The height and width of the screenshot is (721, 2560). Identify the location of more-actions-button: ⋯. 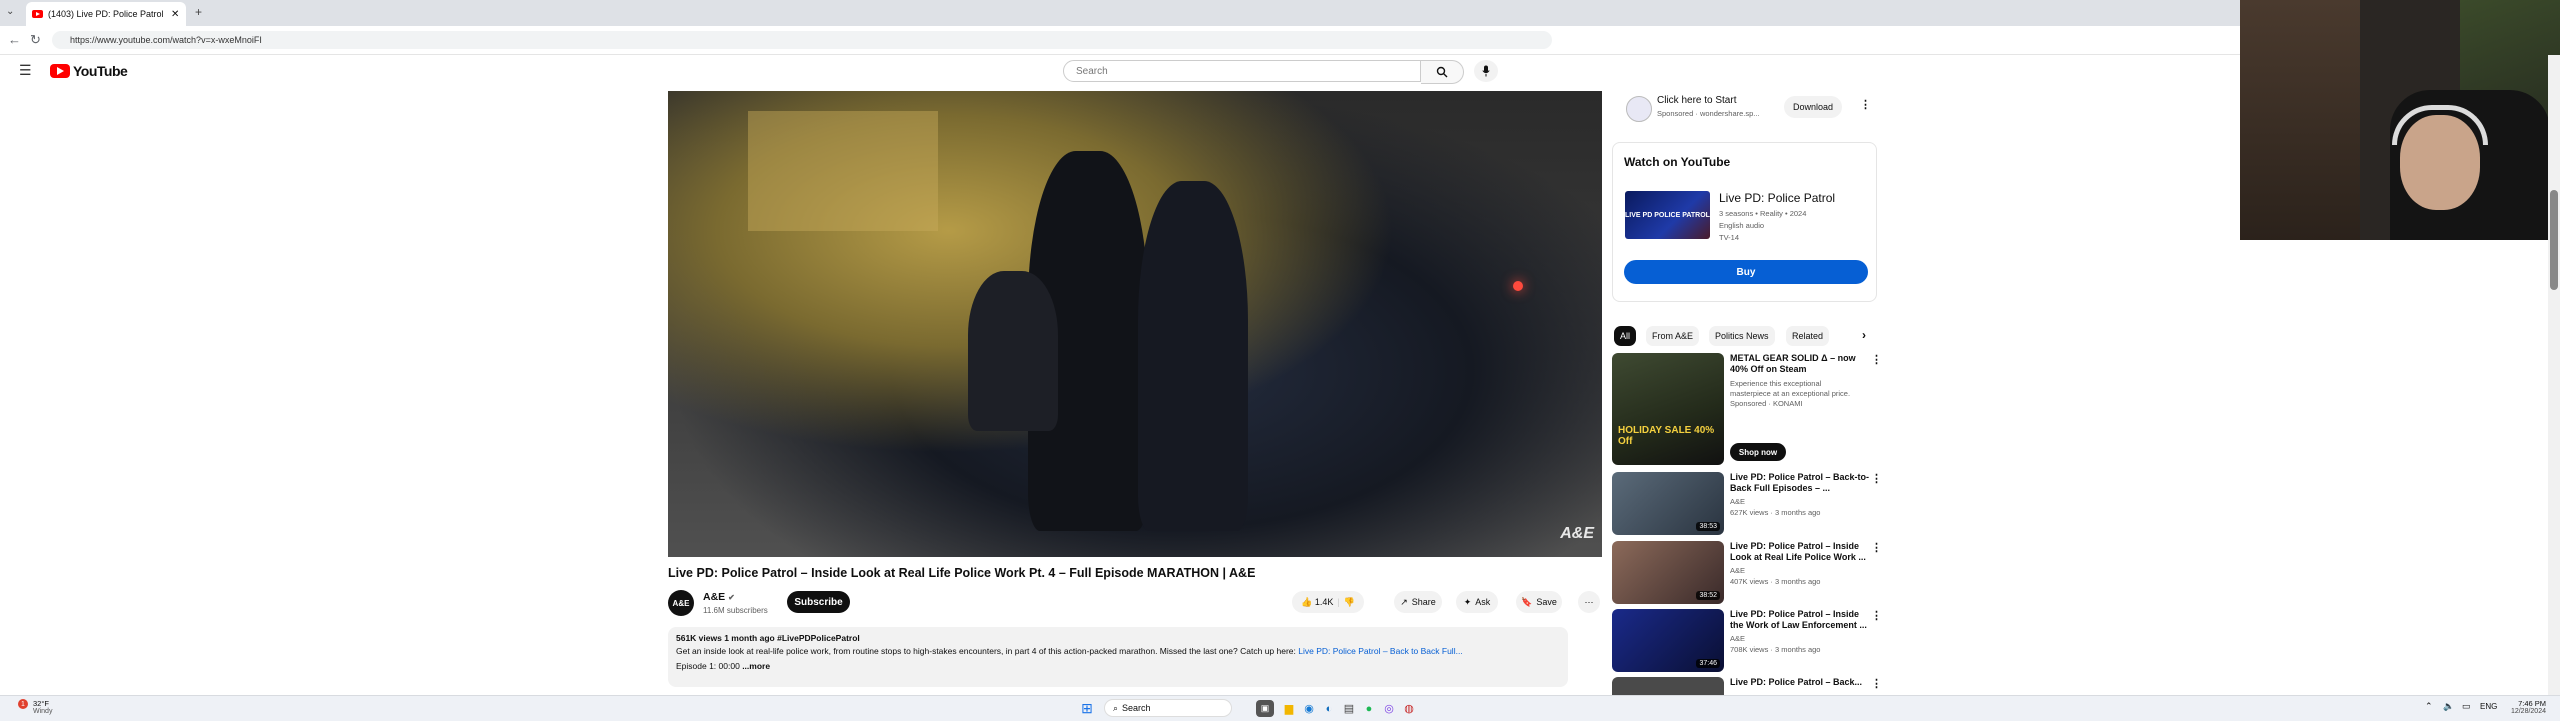
(1589, 602).